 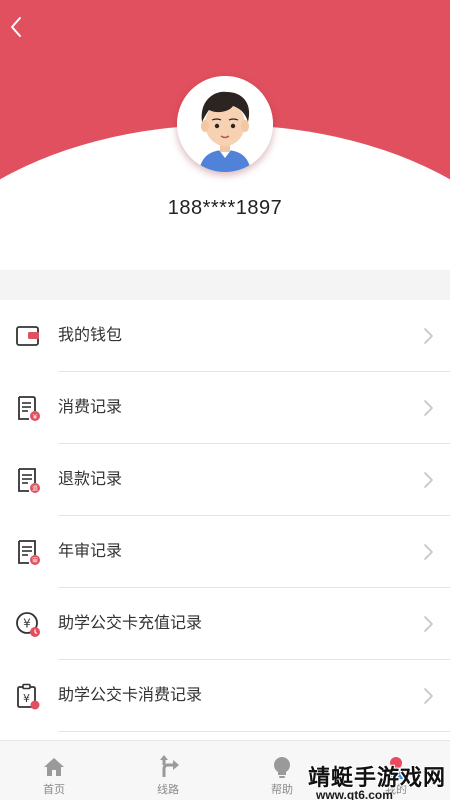 What do you see at coordinates (168, 790) in the screenshot?
I see `tab-label: 线路` at bounding box center [168, 790].